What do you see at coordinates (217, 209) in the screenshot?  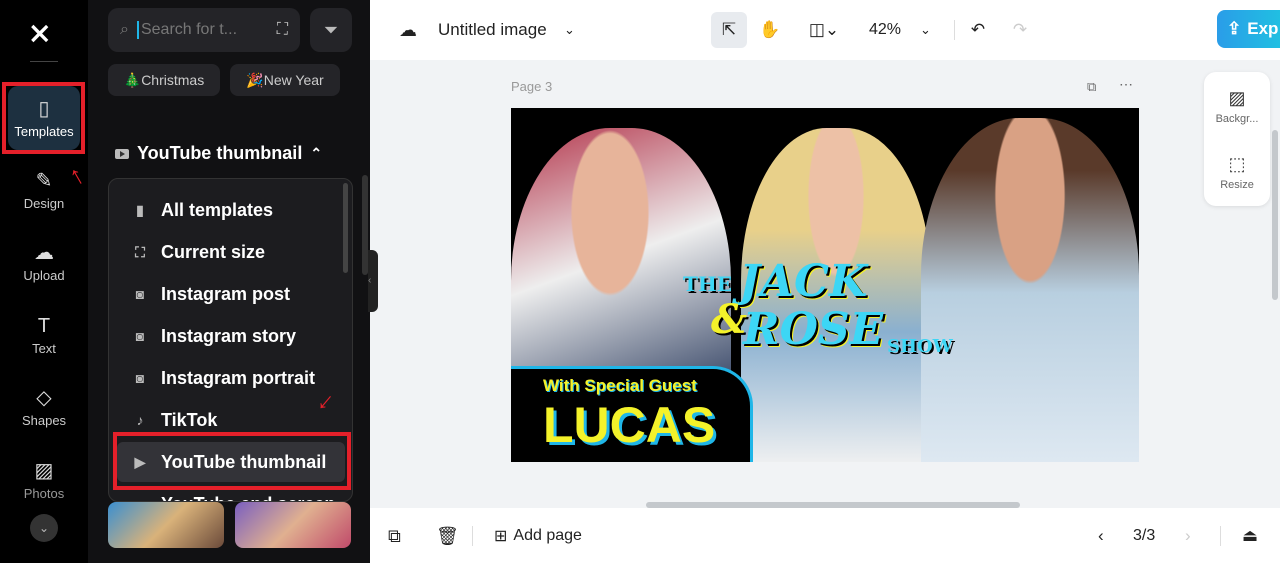 I see `menu-label: All templates` at bounding box center [217, 209].